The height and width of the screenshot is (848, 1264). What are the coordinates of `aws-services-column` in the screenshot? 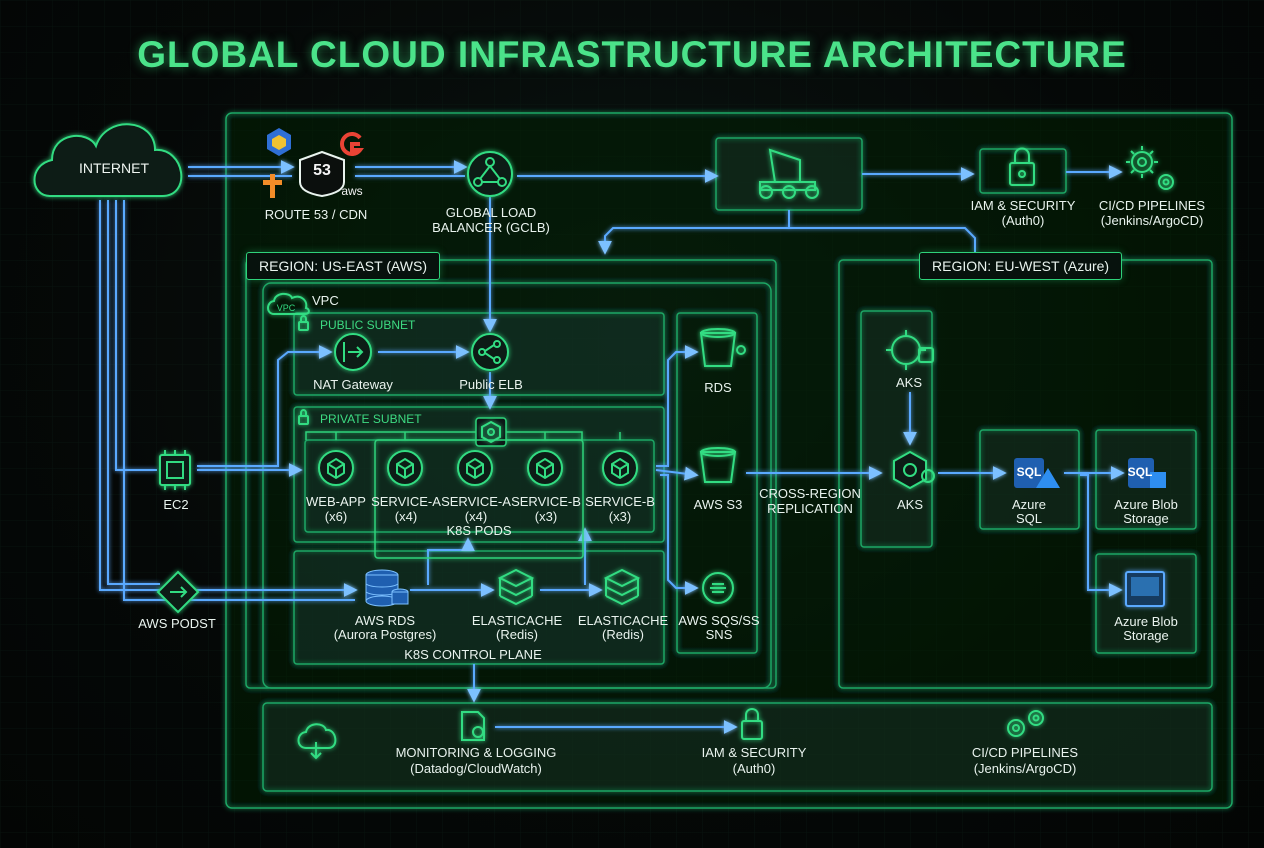 It's located at (717, 483).